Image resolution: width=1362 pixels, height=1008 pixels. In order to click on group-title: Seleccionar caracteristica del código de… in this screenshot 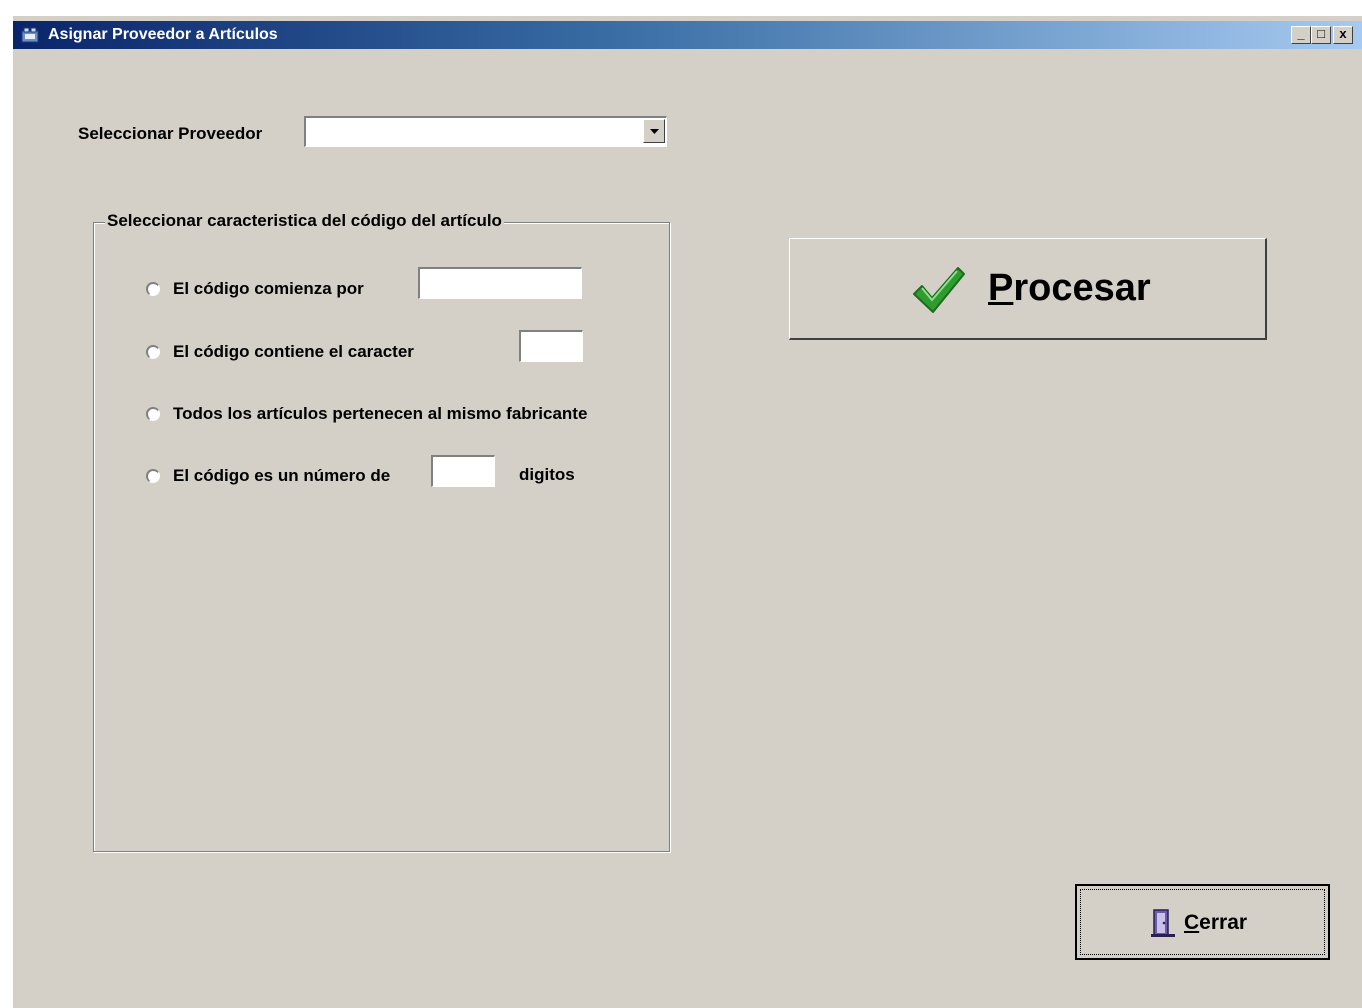, I will do `click(304, 221)`.